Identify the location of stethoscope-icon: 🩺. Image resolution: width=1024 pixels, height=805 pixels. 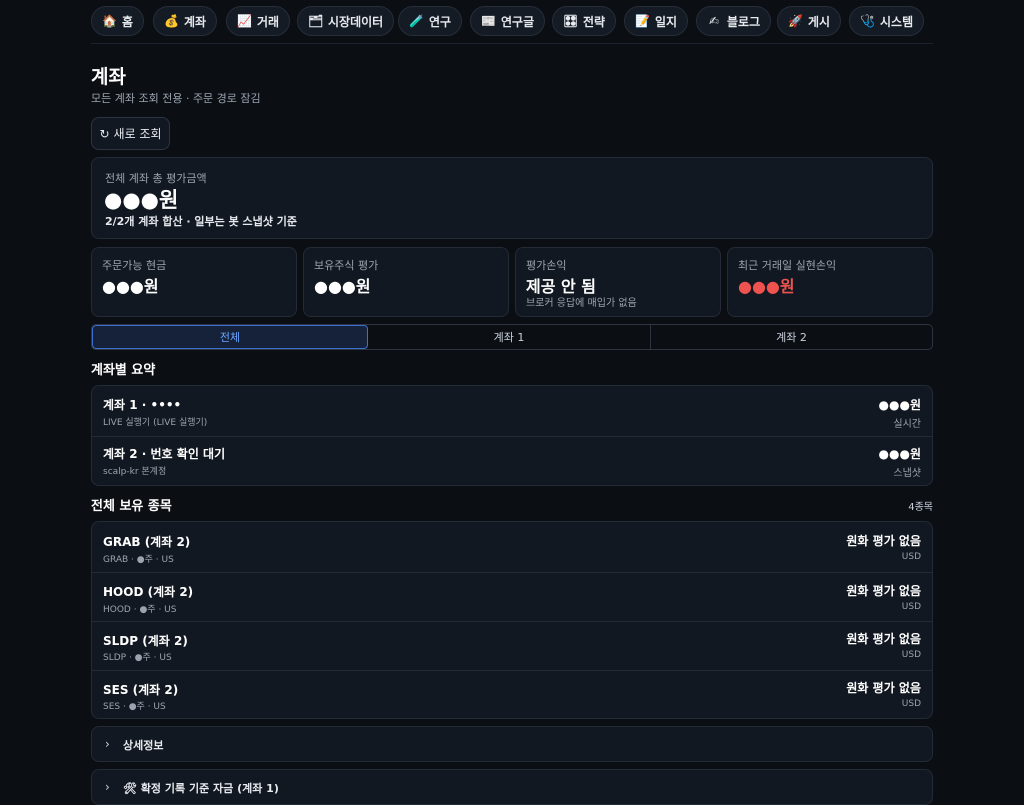
(867, 21).